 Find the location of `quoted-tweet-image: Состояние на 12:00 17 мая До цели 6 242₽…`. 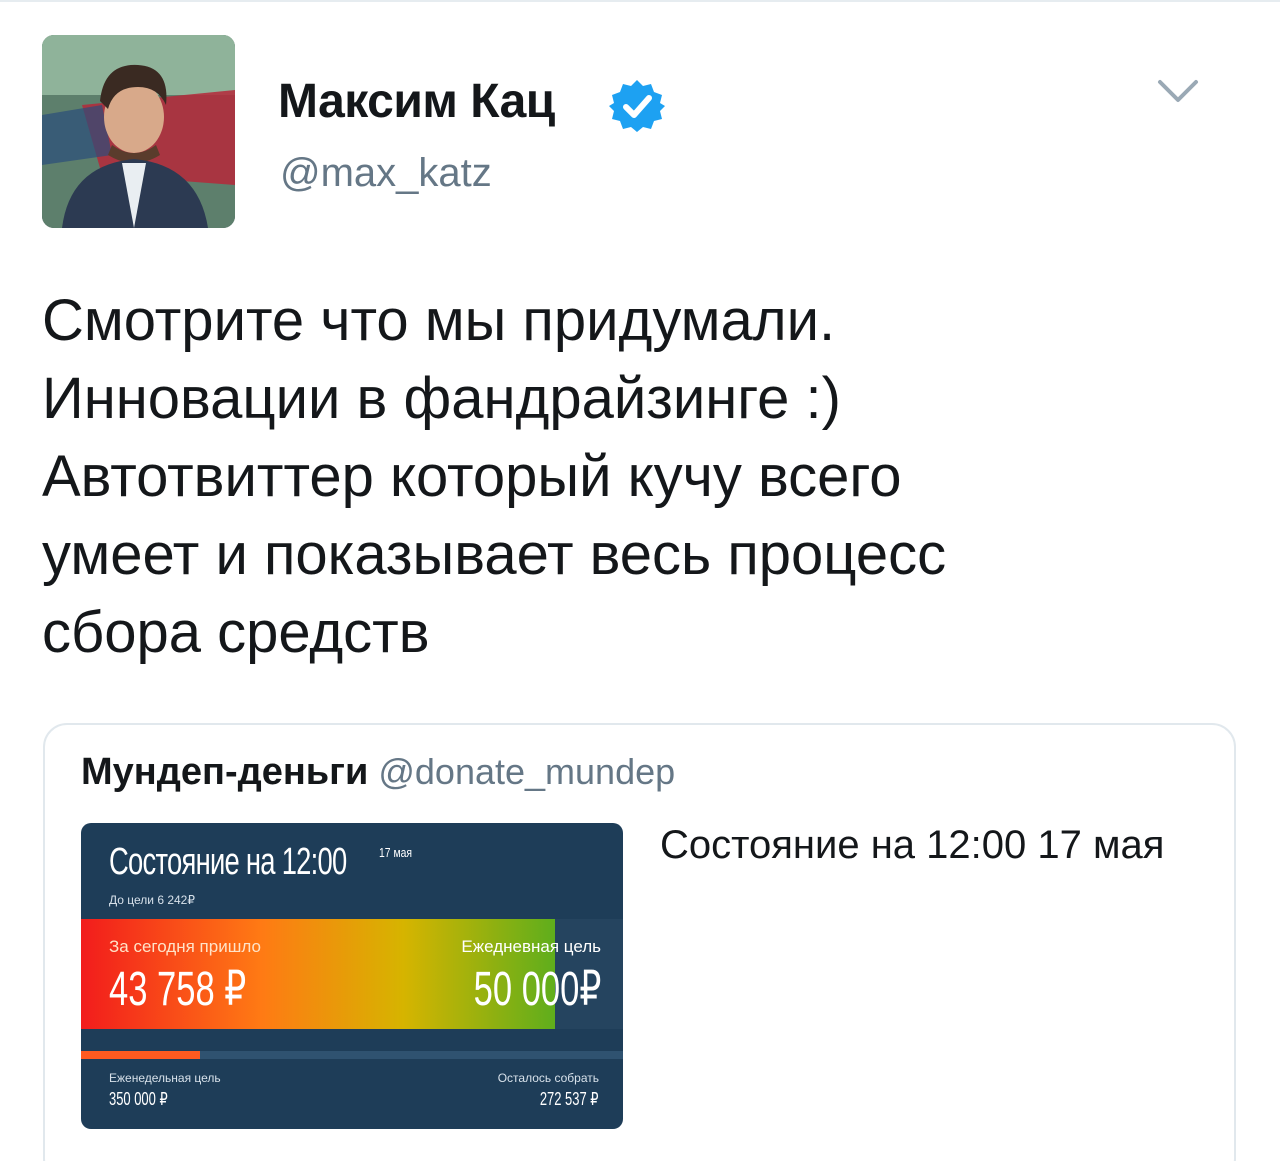

quoted-tweet-image: Состояние на 12:00 17 мая До цели 6 242₽… is located at coordinates (352, 976).